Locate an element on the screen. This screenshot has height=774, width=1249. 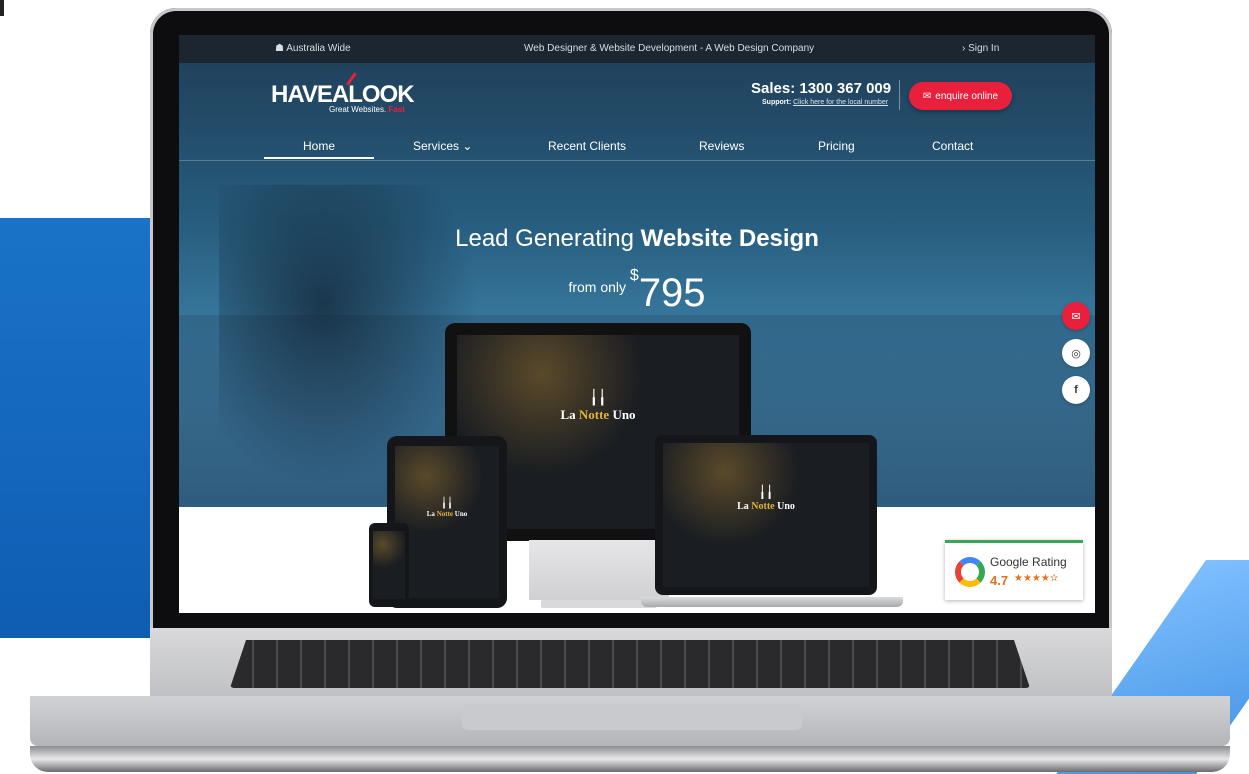
side-instagram-button: ◎ is located at coordinates (1076, 353).